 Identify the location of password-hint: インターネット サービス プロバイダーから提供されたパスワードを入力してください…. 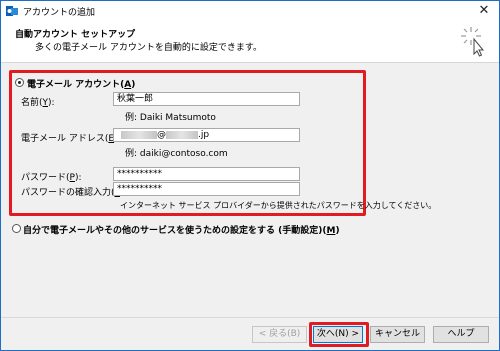
(278, 205).